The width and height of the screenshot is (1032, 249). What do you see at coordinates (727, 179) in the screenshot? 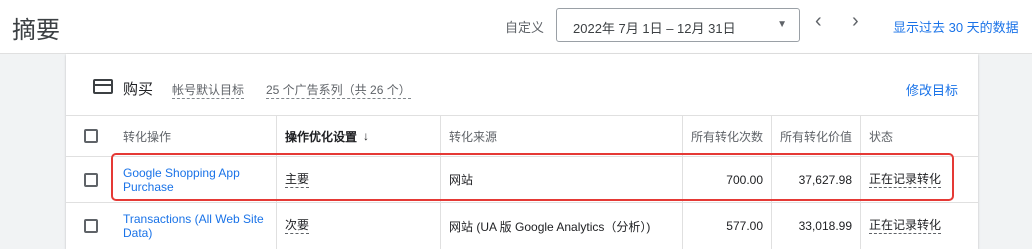
I see `conversion-count: 700.00` at bounding box center [727, 179].